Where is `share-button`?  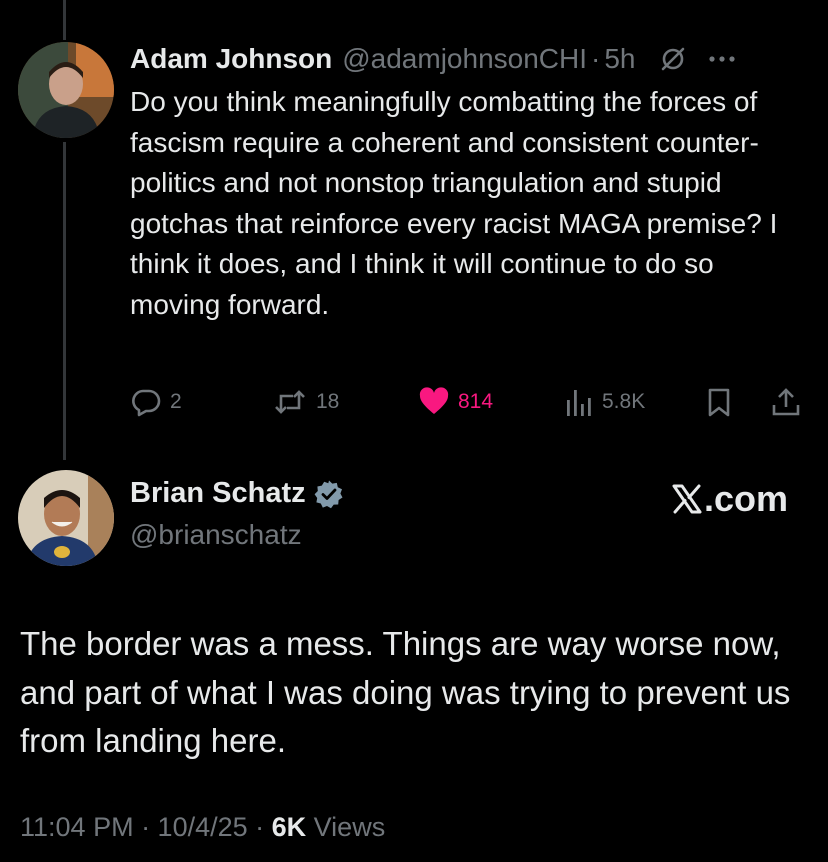
share-button is located at coordinates (786, 402).